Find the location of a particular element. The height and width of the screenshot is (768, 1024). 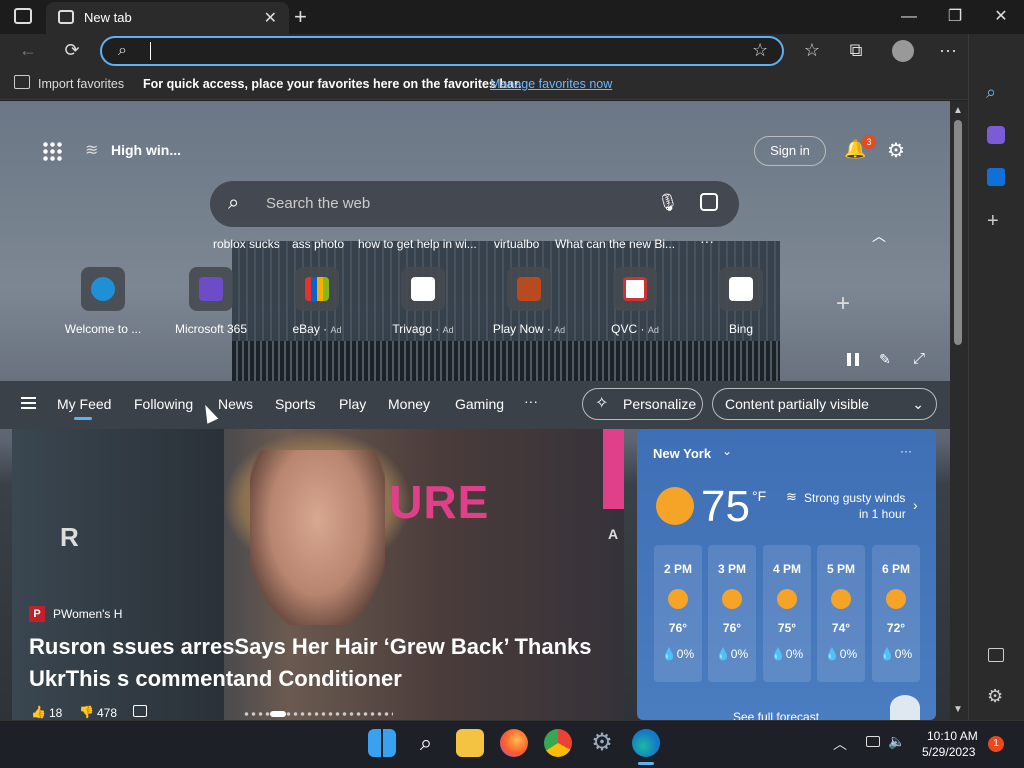

weather-alert-line-2: in 1 hour is located at coordinates (882, 514).